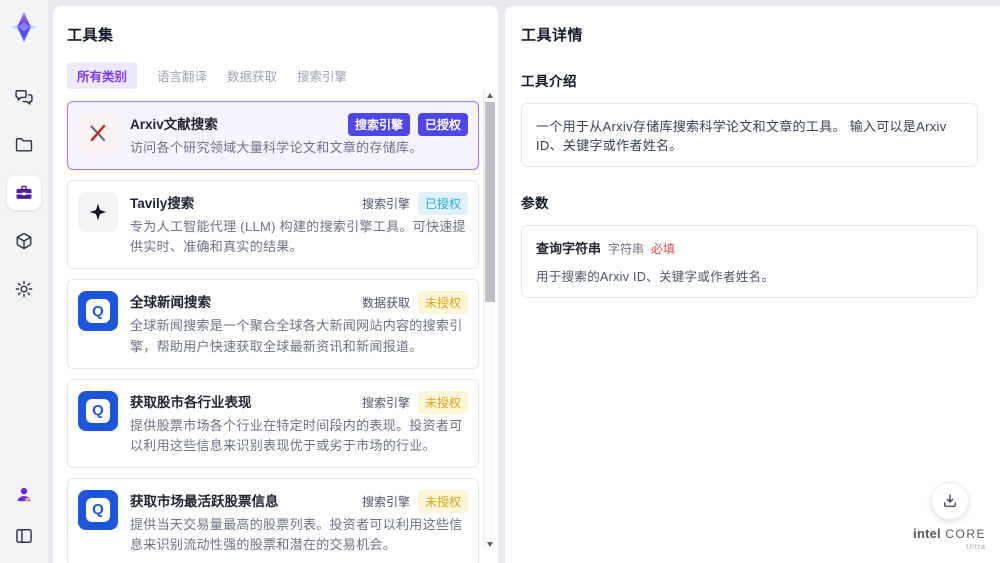  What do you see at coordinates (24, 515) in the screenshot?
I see `sidebar-bottom` at bounding box center [24, 515].